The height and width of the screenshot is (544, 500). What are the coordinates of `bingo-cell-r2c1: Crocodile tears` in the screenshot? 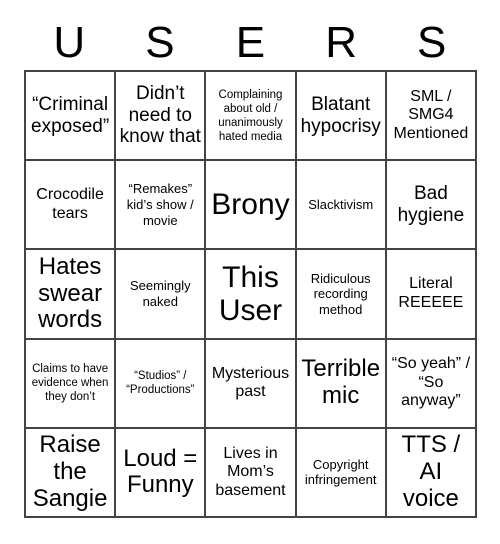 It's located at (71, 206).